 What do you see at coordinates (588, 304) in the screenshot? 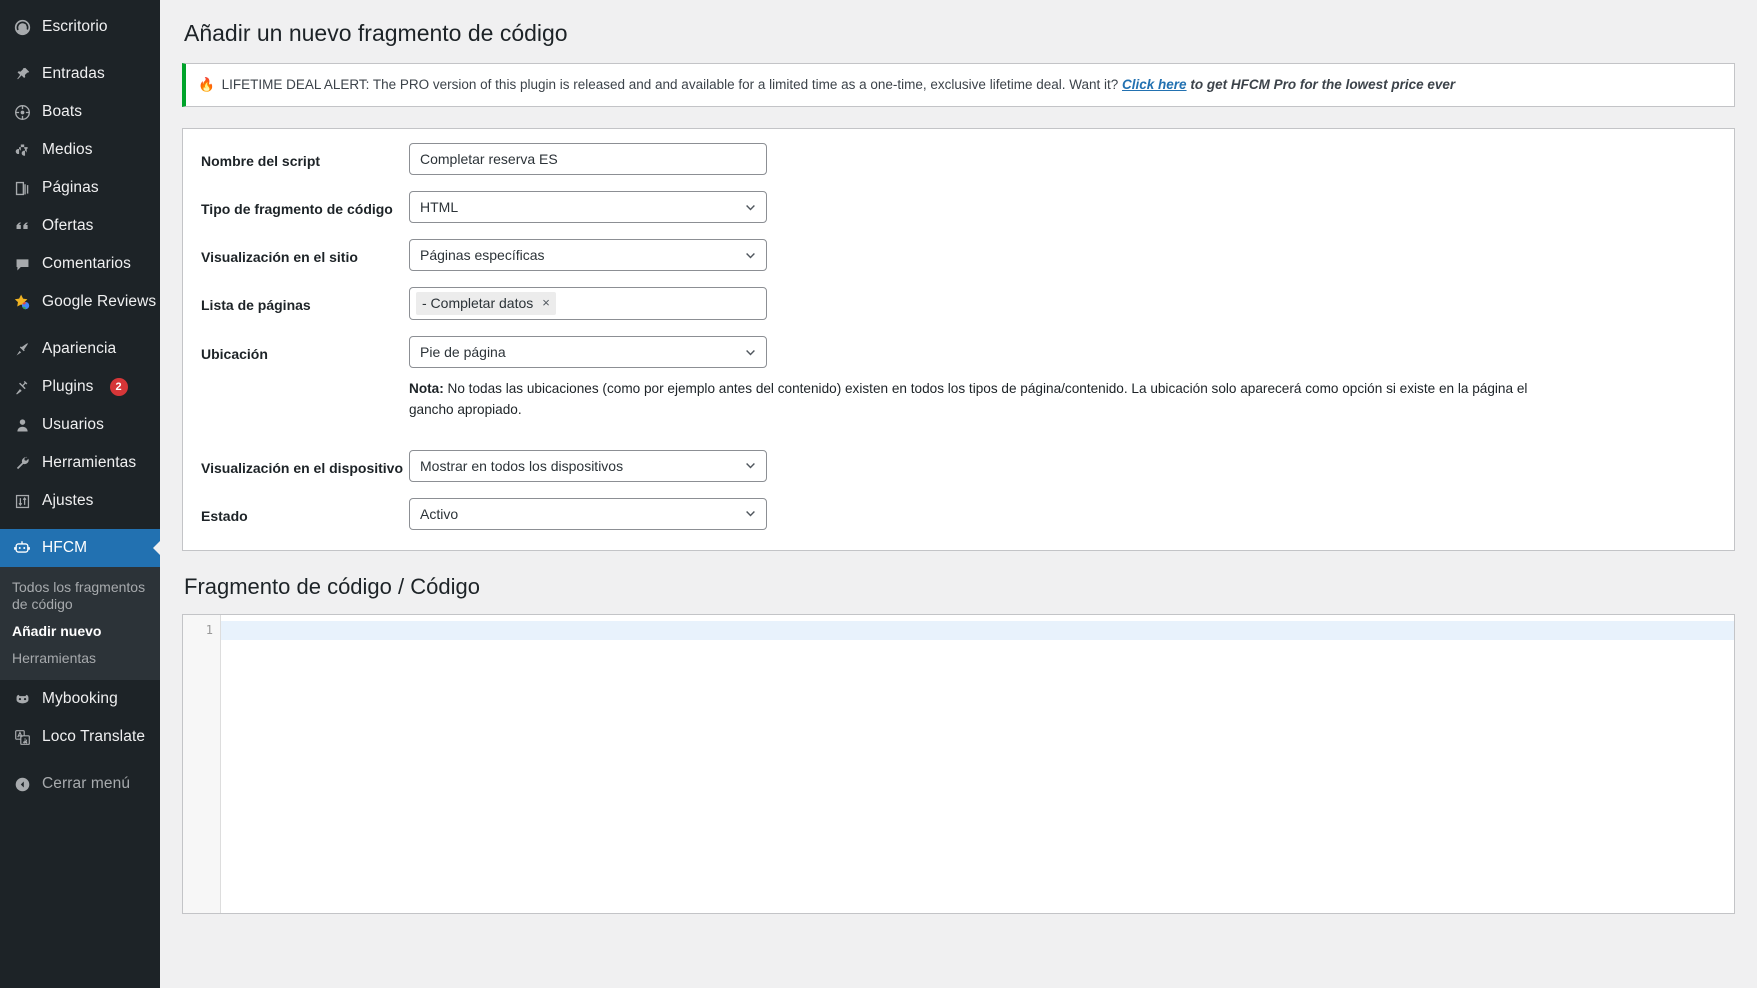
I see `page-list-tag-input: - Completar datos ×` at bounding box center [588, 304].